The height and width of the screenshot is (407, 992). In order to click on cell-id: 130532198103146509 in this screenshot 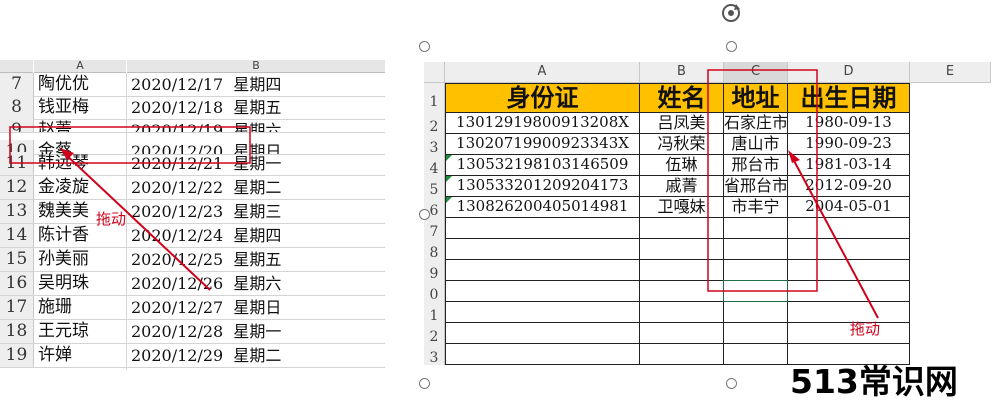, I will do `click(542, 165)`.